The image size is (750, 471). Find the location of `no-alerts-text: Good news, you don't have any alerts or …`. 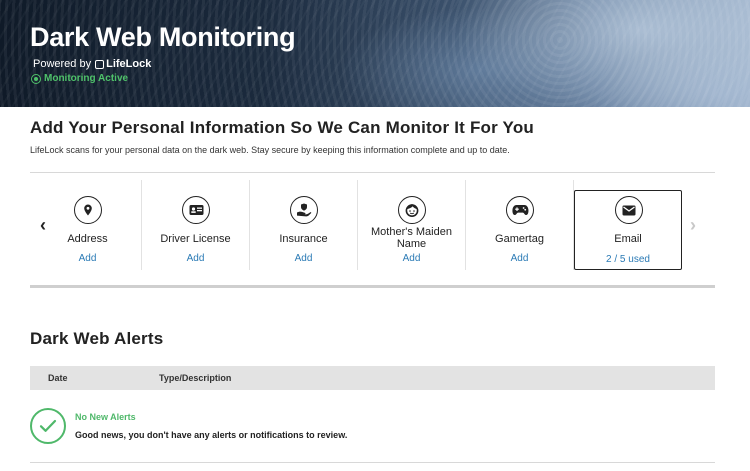

no-alerts-text: Good news, you don't have any alerts or … is located at coordinates (211, 435).